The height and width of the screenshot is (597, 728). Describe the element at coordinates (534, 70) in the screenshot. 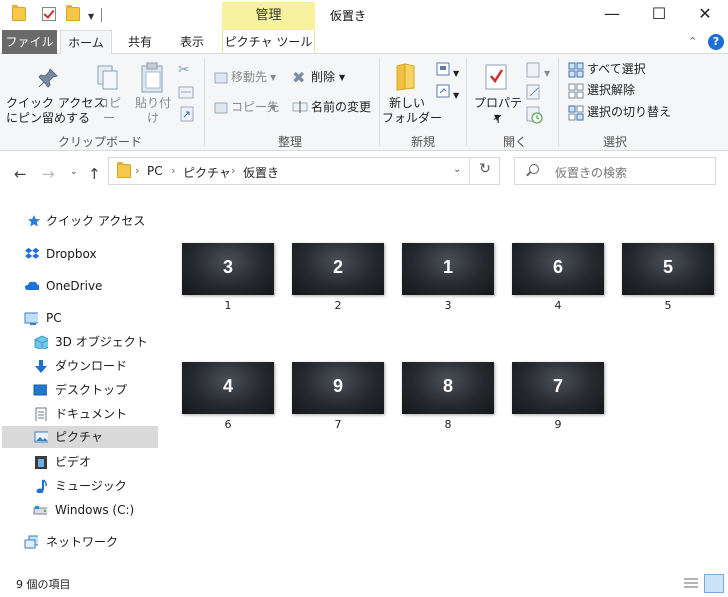

I see `open-icon` at that location.